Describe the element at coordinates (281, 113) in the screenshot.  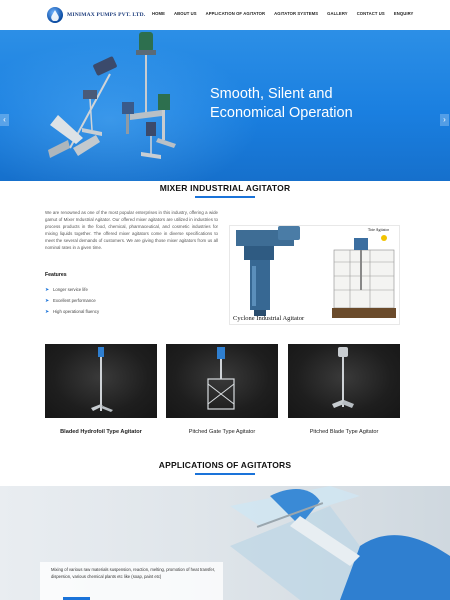
I see `hero-title-line-2: Economical Operation` at that location.